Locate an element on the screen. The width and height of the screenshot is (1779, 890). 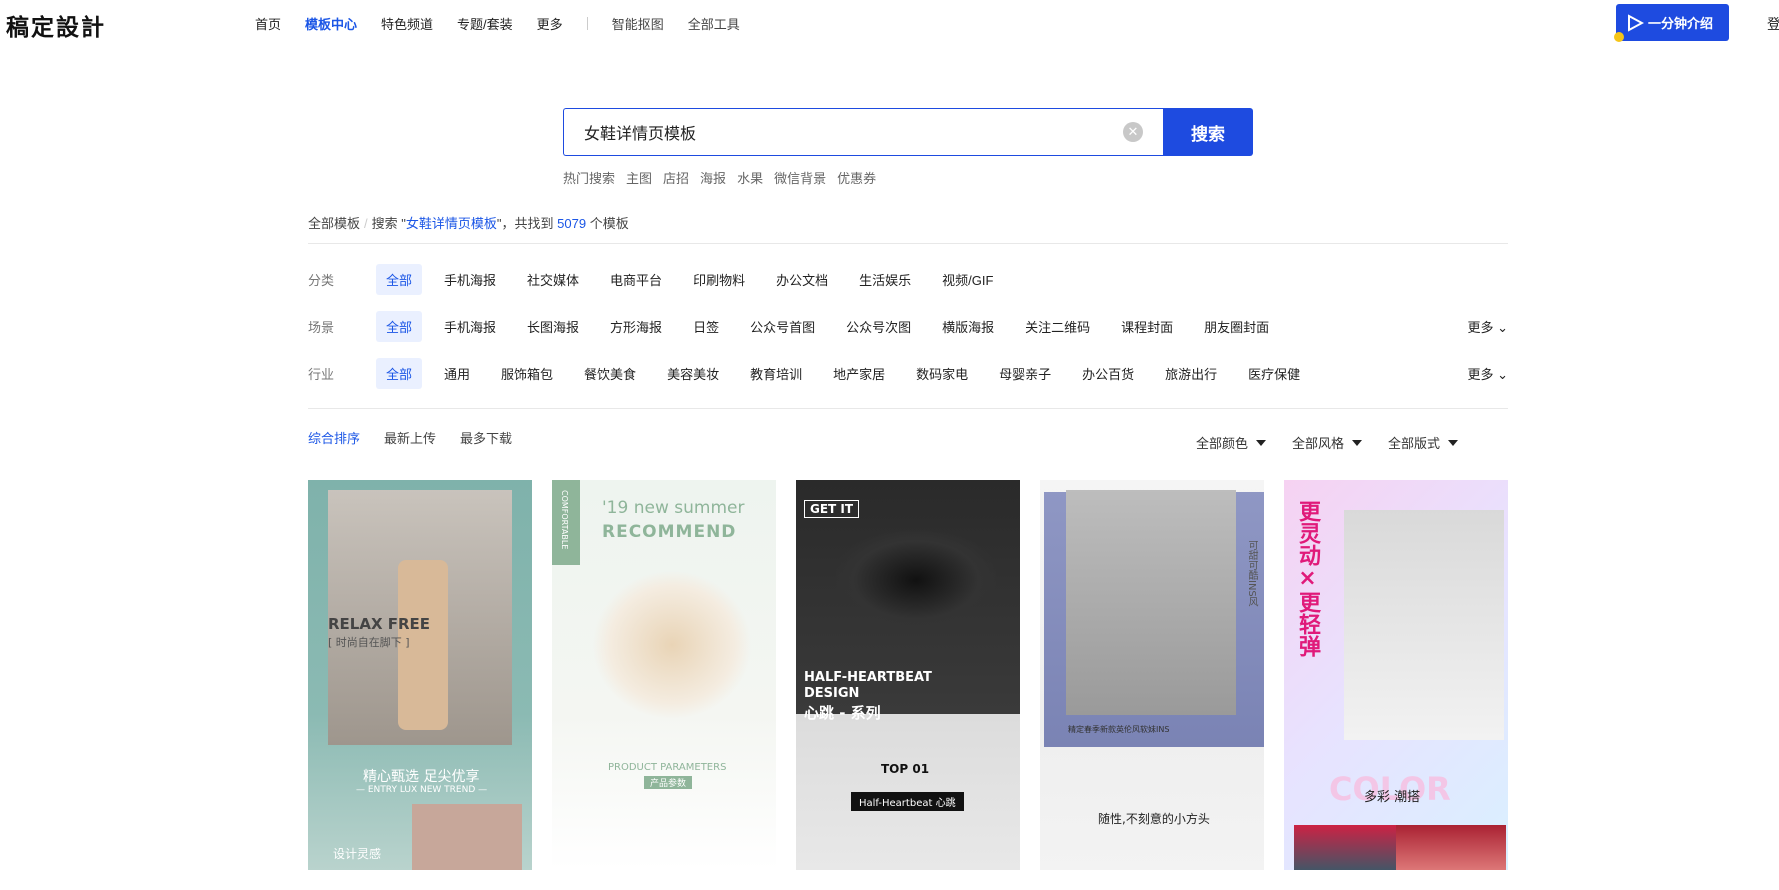
nav-template-center: 模板中心 is located at coordinates (331, 23).